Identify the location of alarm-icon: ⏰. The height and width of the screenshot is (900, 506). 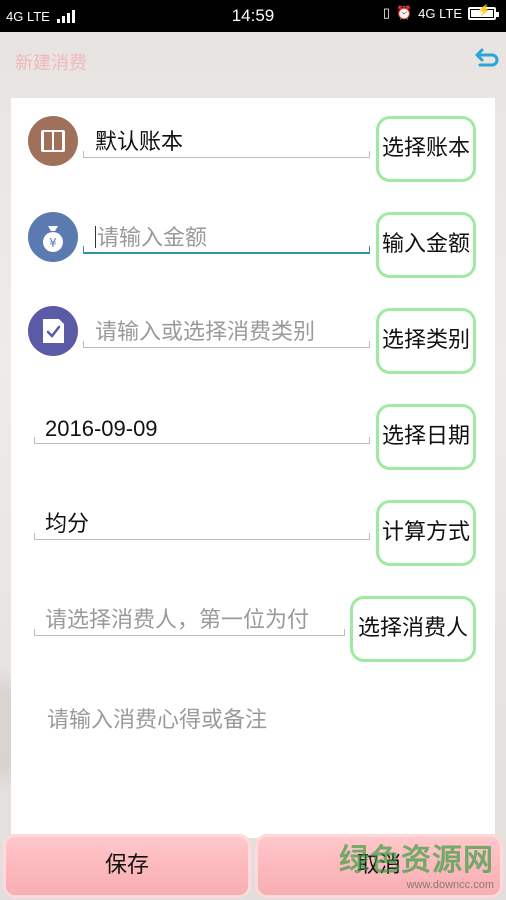
(404, 12).